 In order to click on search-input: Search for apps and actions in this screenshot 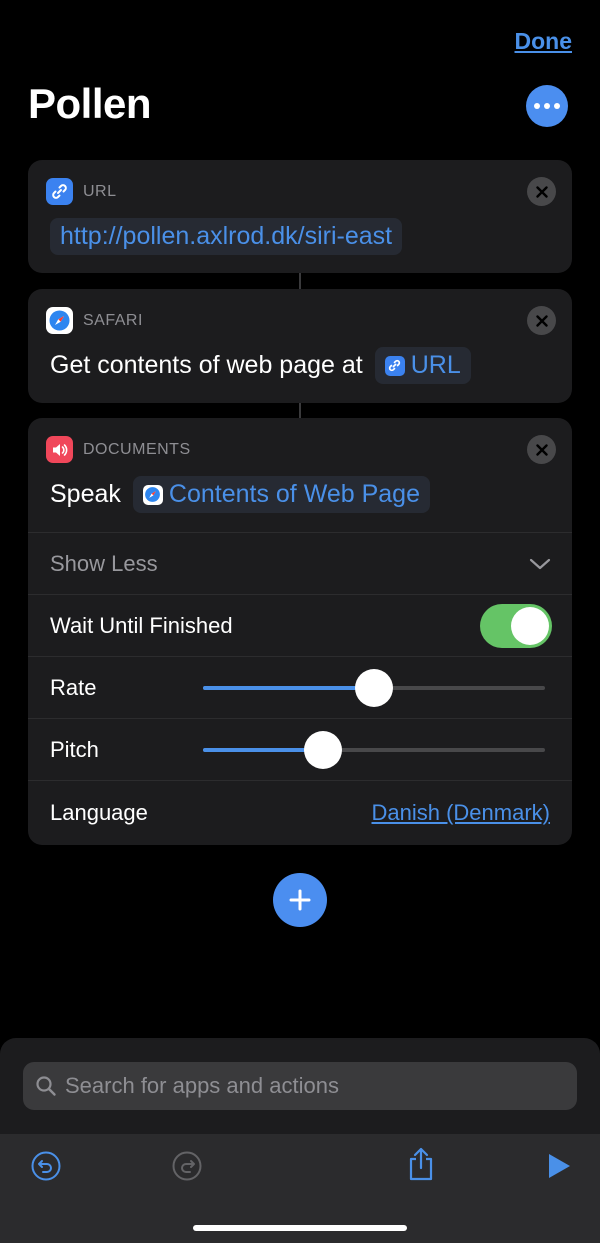, I will do `click(300, 1086)`.